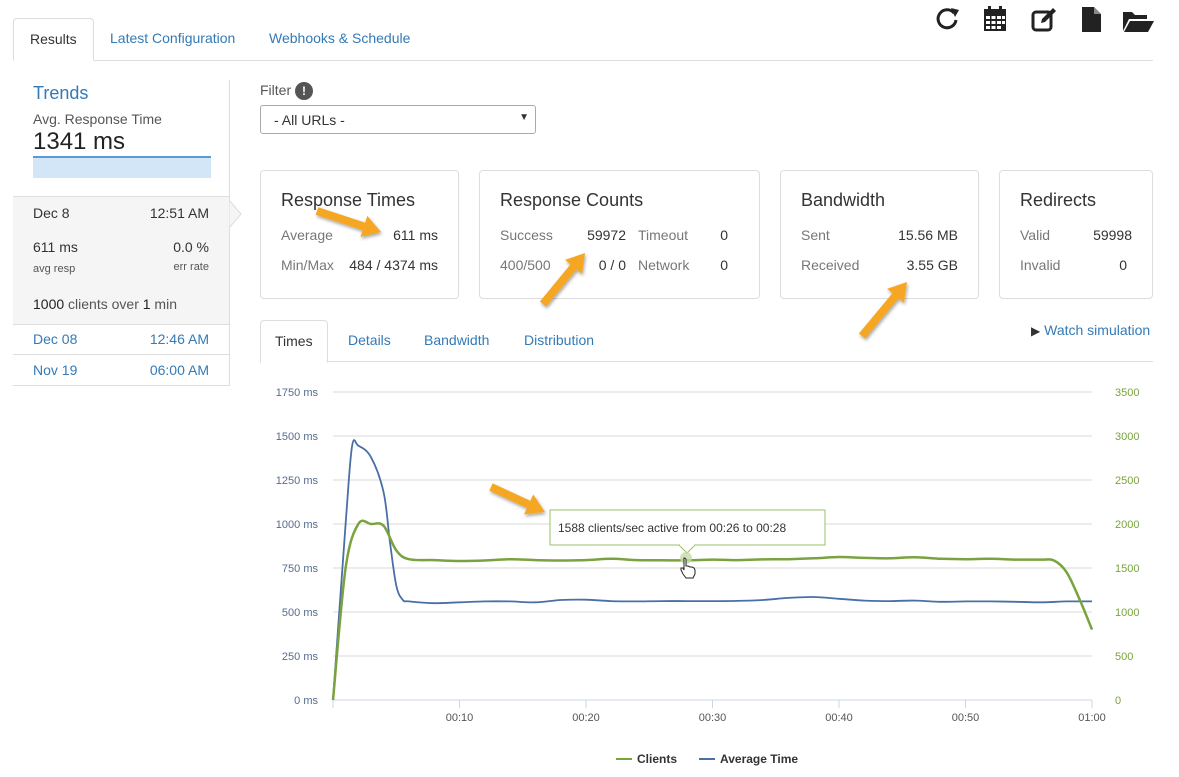 The image size is (1179, 777). I want to click on y-left-tick-label: 1750 ms, so click(297, 393).